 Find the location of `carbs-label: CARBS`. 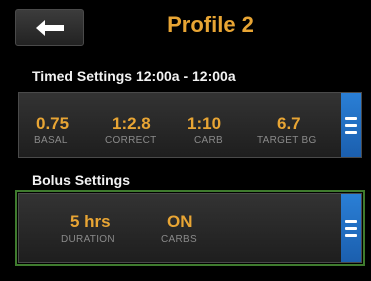

carbs-label: CARBS is located at coordinates (179, 239).